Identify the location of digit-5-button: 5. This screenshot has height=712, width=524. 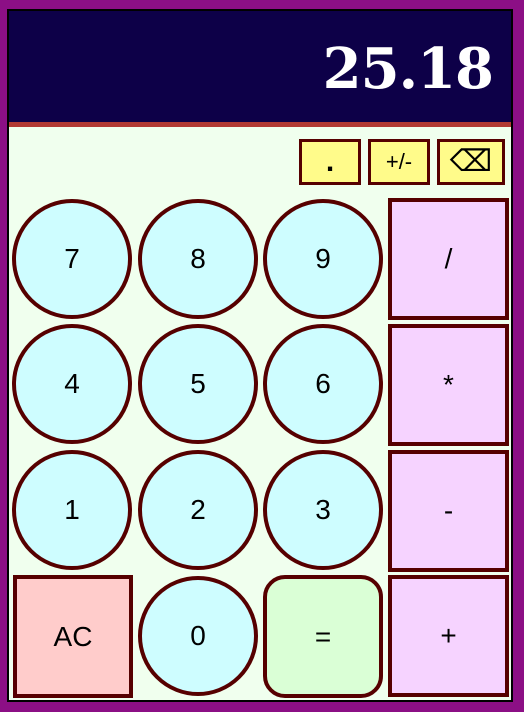
(198, 384).